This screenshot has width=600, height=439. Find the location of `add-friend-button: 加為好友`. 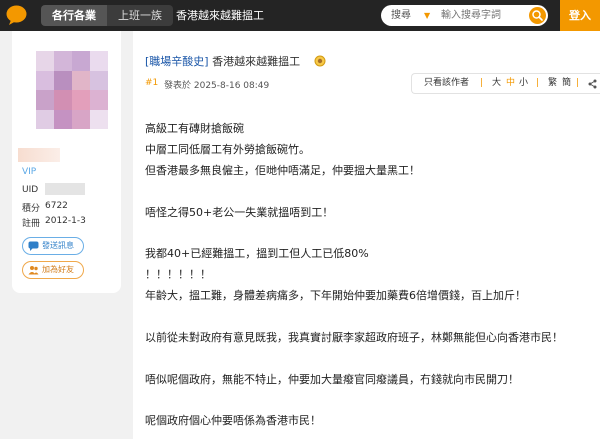

add-friend-button: 加為好友 is located at coordinates (53, 270).